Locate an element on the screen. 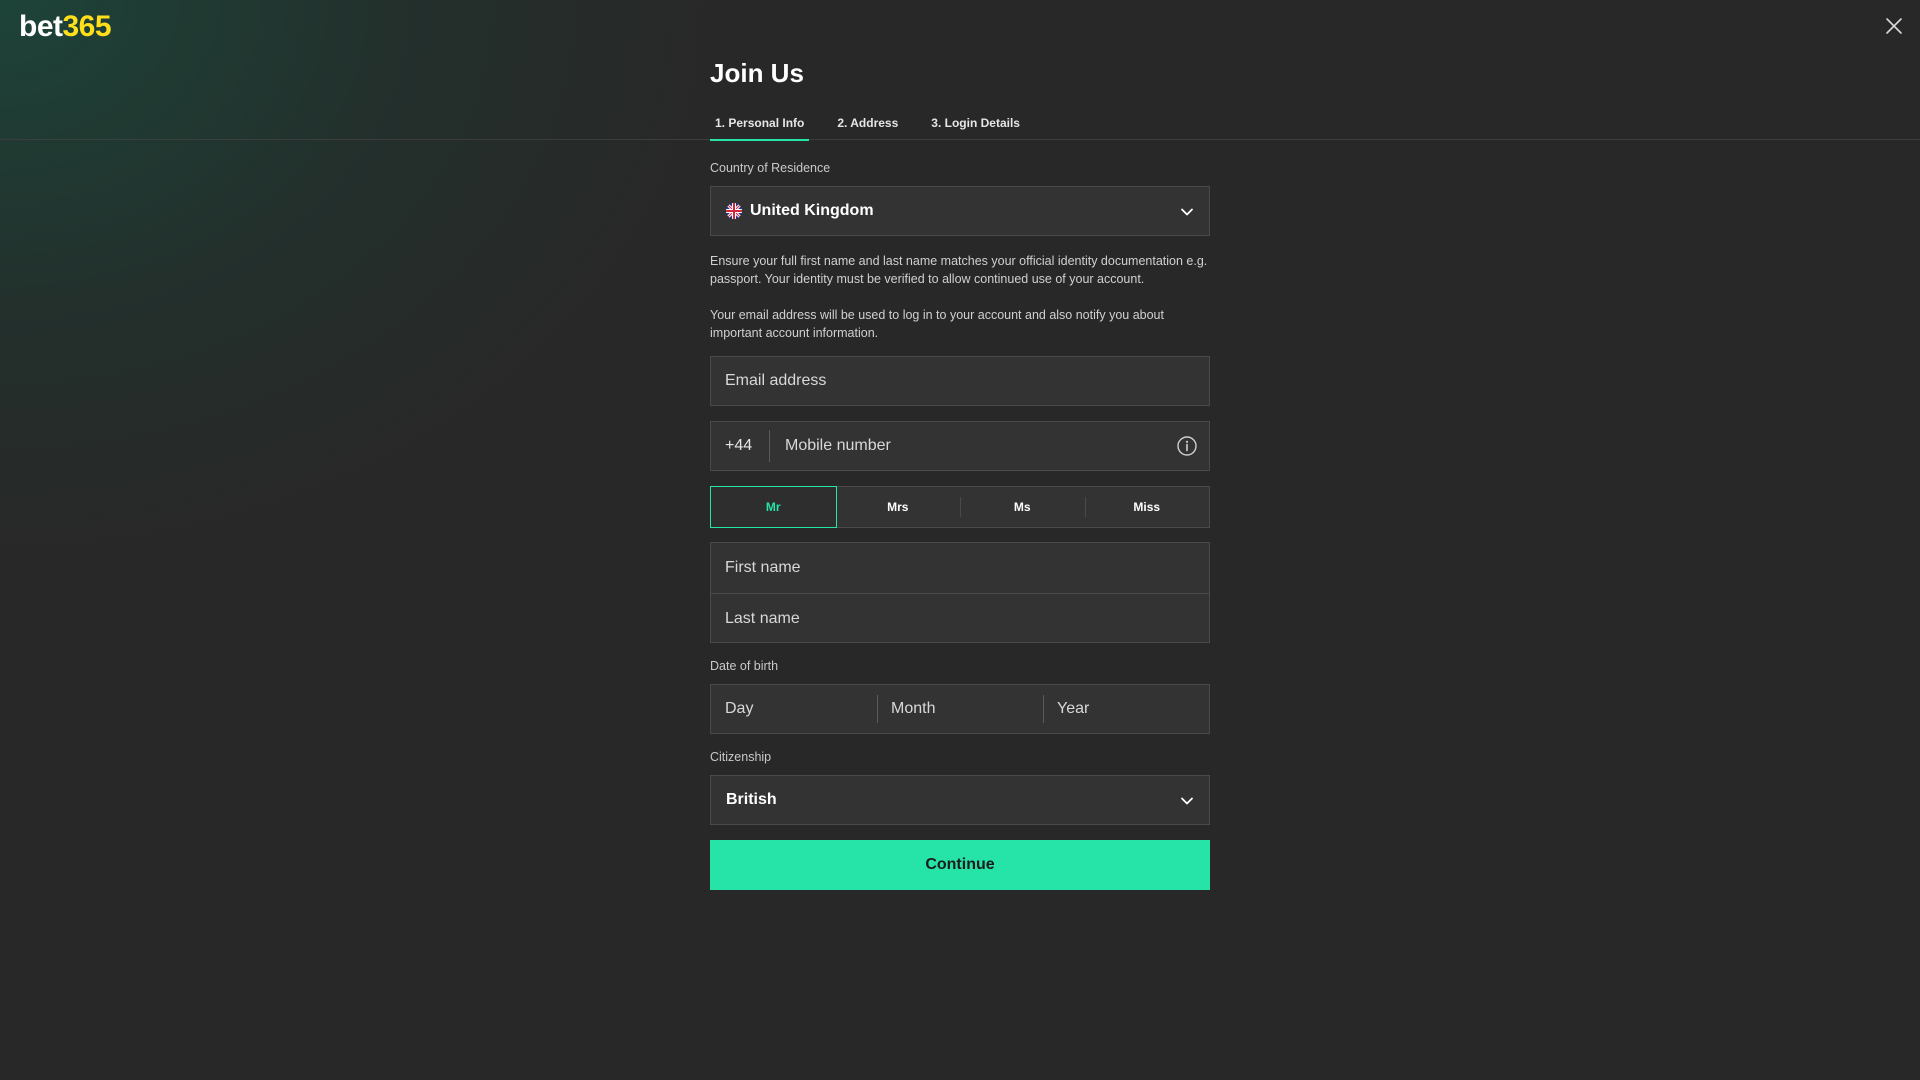 The image size is (1920, 1080). tab-personal-info: 1. Personal Info is located at coordinates (760, 126).